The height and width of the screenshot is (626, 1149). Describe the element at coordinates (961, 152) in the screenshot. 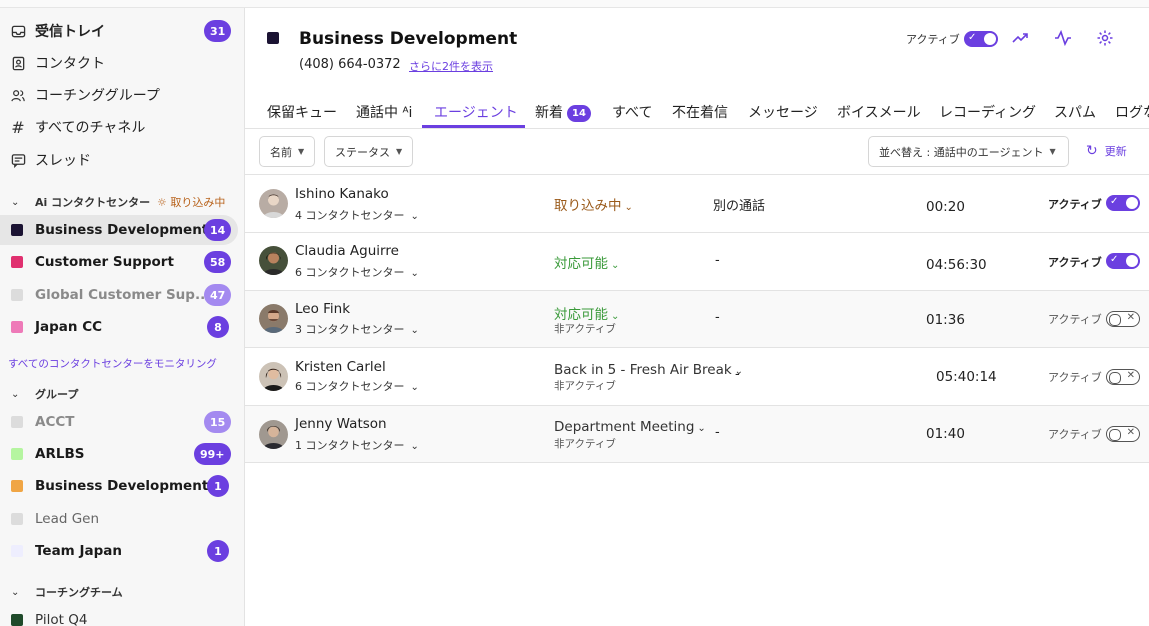

I see `sort-label: 並べ替え : 通話中のエージェント` at that location.